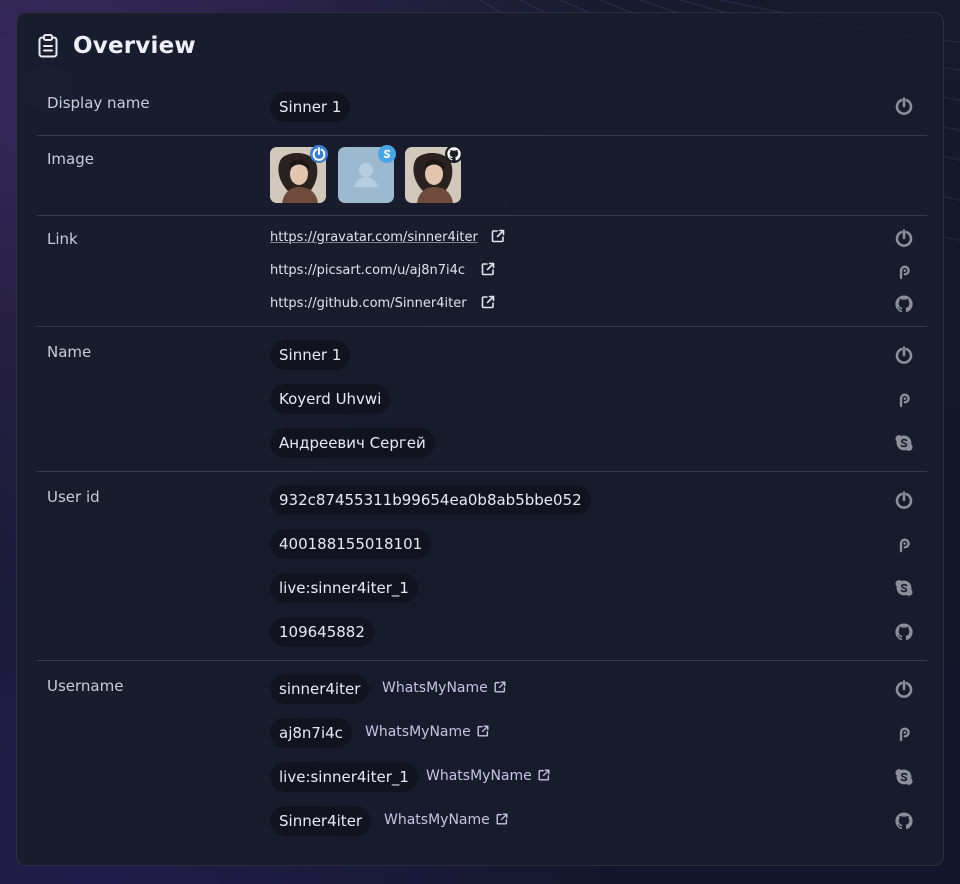 The height and width of the screenshot is (884, 960). What do you see at coordinates (85, 686) in the screenshot?
I see `username-label: Username` at bounding box center [85, 686].